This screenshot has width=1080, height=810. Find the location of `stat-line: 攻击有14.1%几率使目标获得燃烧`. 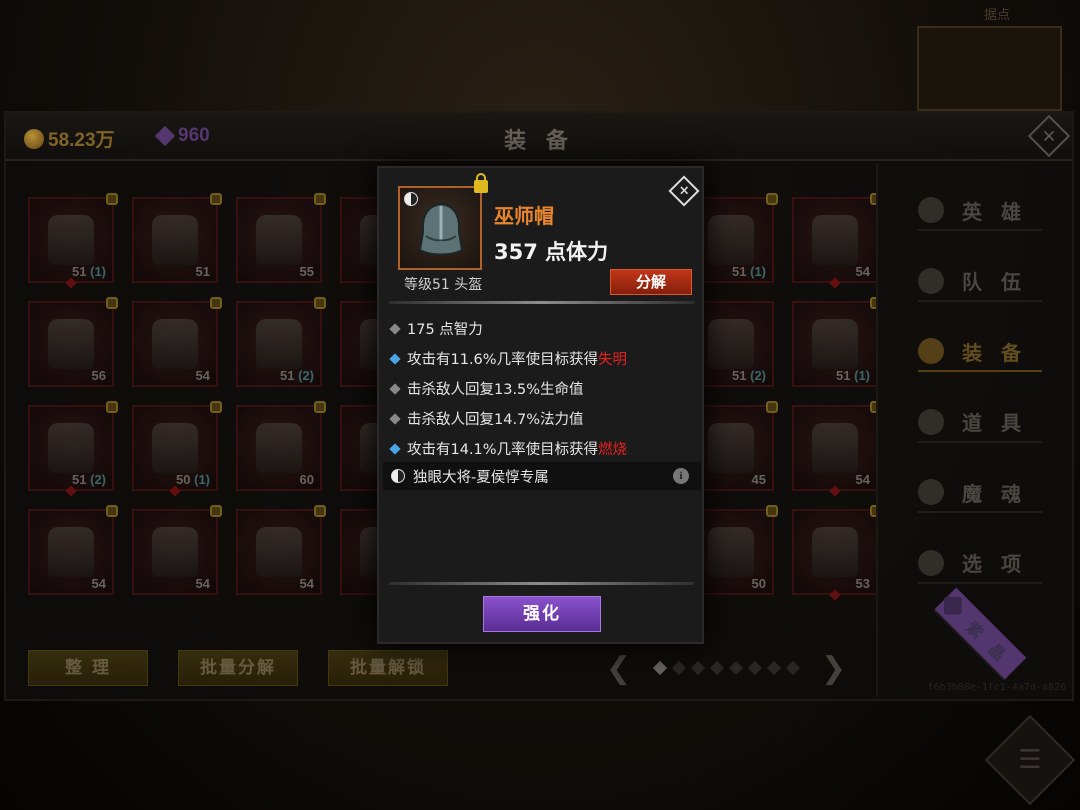

stat-line: 攻击有14.1%几率使目标获得燃烧 is located at coordinates (508, 448).